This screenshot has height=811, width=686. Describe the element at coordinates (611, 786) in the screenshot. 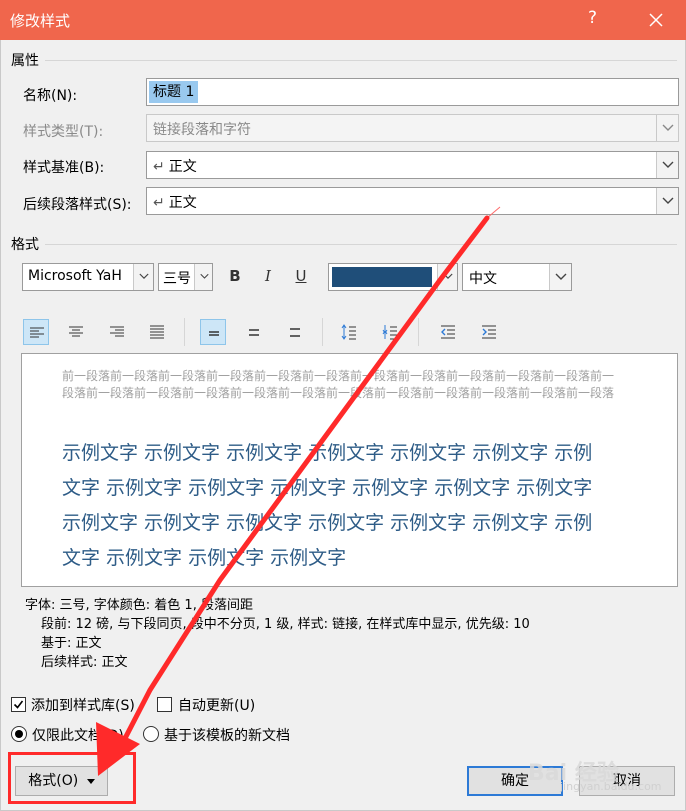

I see `watermark-url: jingyan.baidu.com` at that location.